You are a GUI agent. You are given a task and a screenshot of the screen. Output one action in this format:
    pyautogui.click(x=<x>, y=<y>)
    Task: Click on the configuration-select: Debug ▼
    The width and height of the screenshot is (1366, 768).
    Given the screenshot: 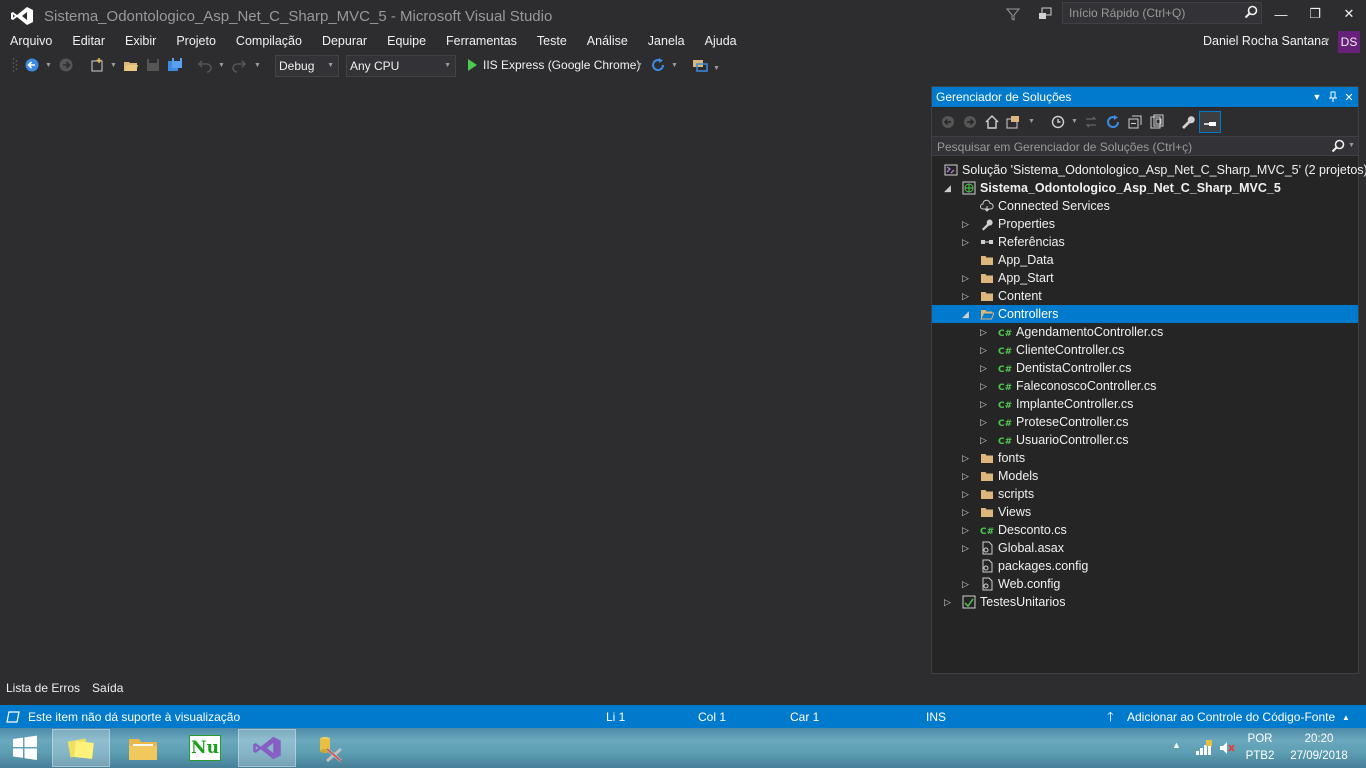 What is the action you would take?
    pyautogui.click(x=307, y=66)
    